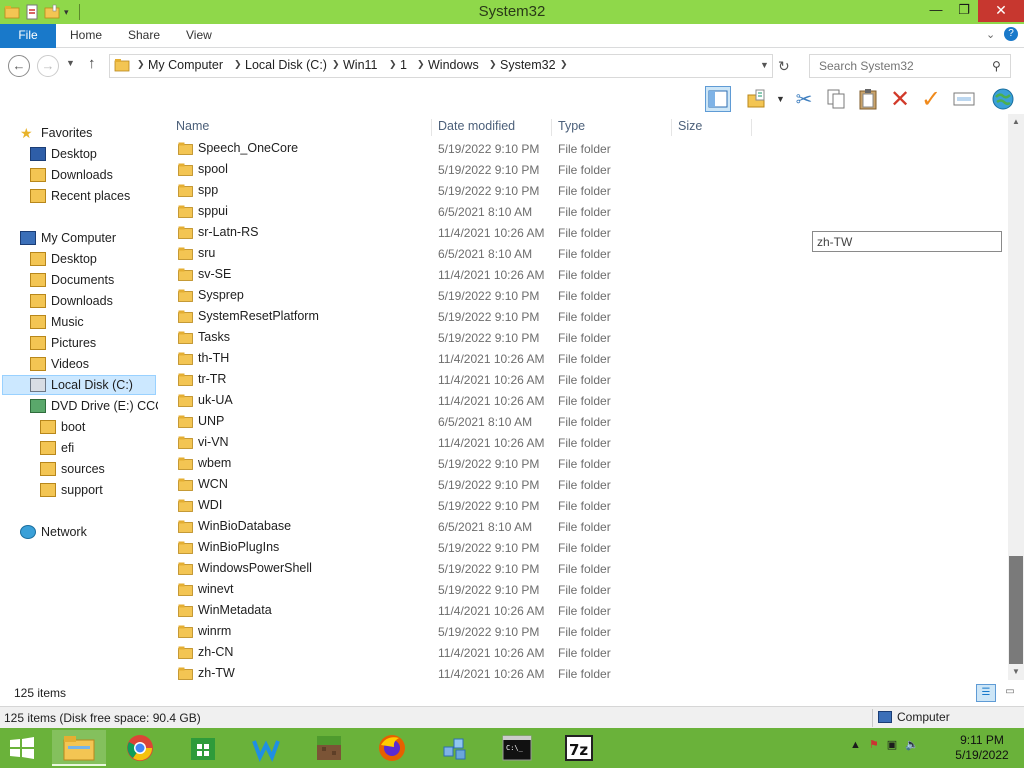 The height and width of the screenshot is (768, 1024). What do you see at coordinates (86, 36) in the screenshot?
I see `tab-home: Home` at bounding box center [86, 36].